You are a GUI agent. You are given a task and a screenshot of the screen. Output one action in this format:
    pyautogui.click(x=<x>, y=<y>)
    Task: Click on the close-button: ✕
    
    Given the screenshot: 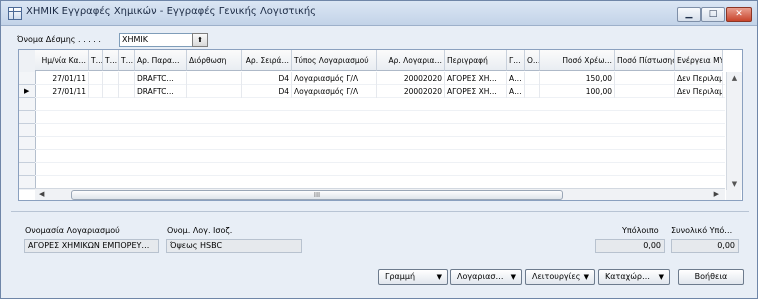 What is the action you would take?
    pyautogui.click(x=739, y=14)
    